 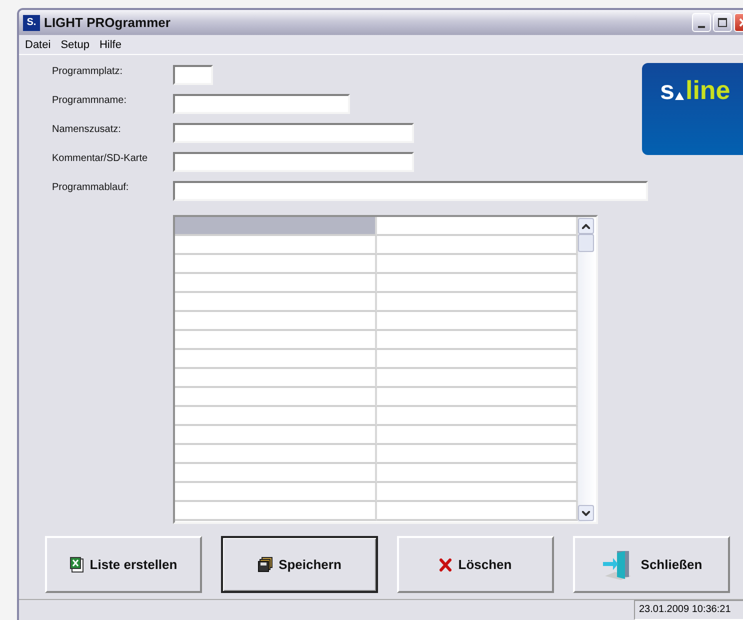 I want to click on minimize-icon, so click(x=701, y=27).